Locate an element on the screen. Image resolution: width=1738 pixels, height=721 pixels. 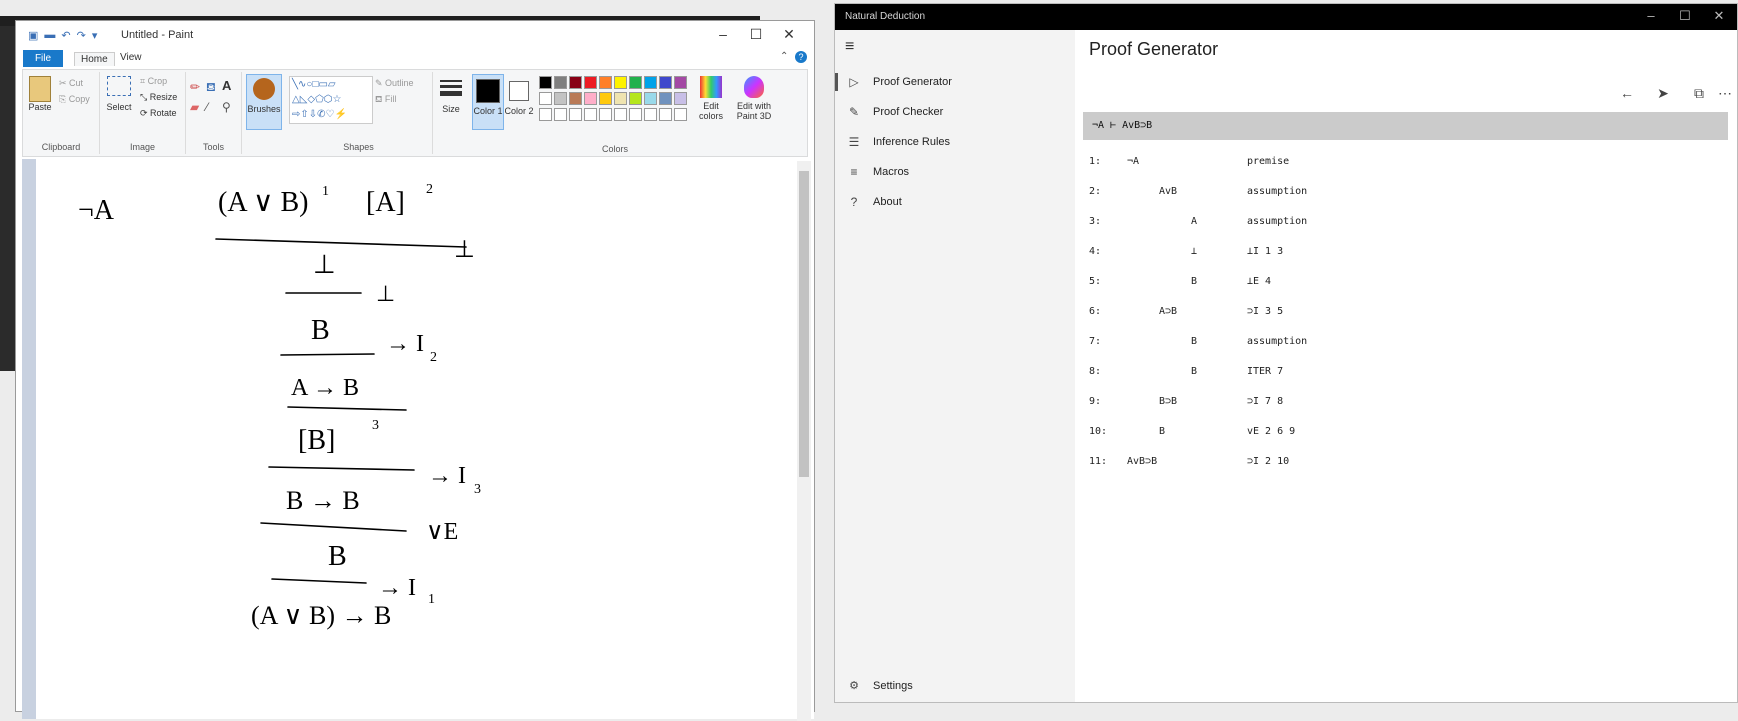
cut-button: ✂ Cut is located at coordinates (71, 83).